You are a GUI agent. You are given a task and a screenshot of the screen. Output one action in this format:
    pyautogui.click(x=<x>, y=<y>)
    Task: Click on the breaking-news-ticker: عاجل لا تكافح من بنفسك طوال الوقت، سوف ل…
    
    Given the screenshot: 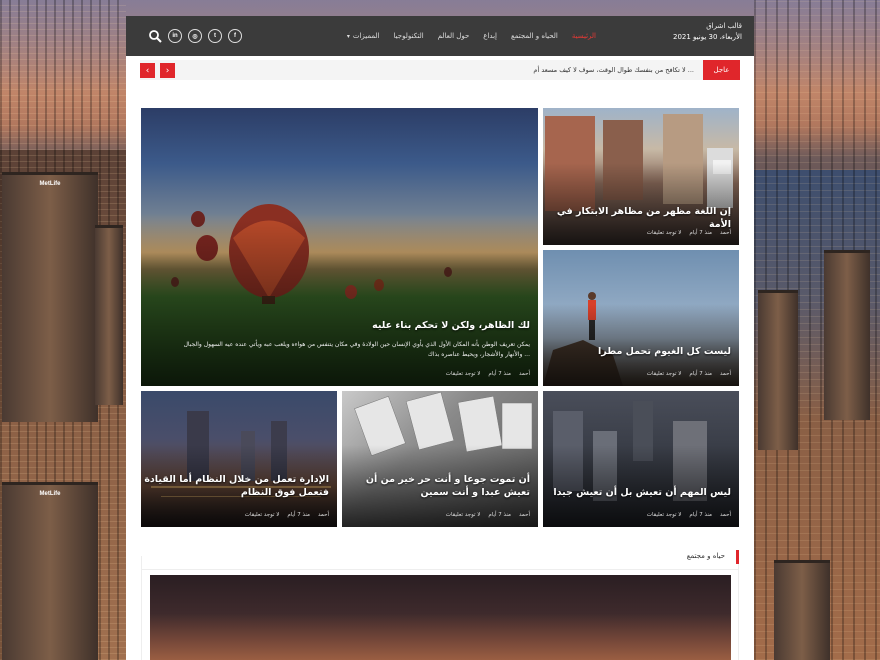 What is the action you would take?
    pyautogui.click(x=440, y=70)
    